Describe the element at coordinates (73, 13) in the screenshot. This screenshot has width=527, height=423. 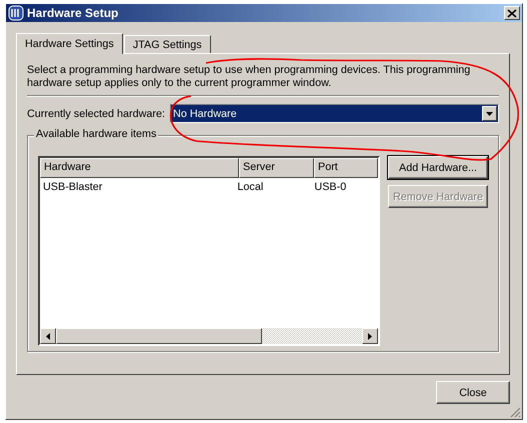
I see `window-title: Hardware Setup` at that location.